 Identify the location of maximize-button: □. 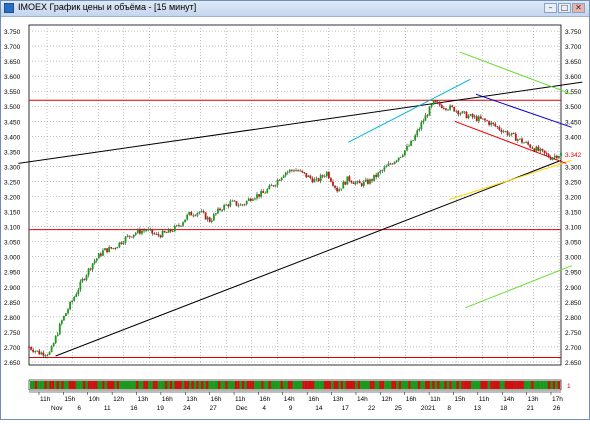
(564, 8).